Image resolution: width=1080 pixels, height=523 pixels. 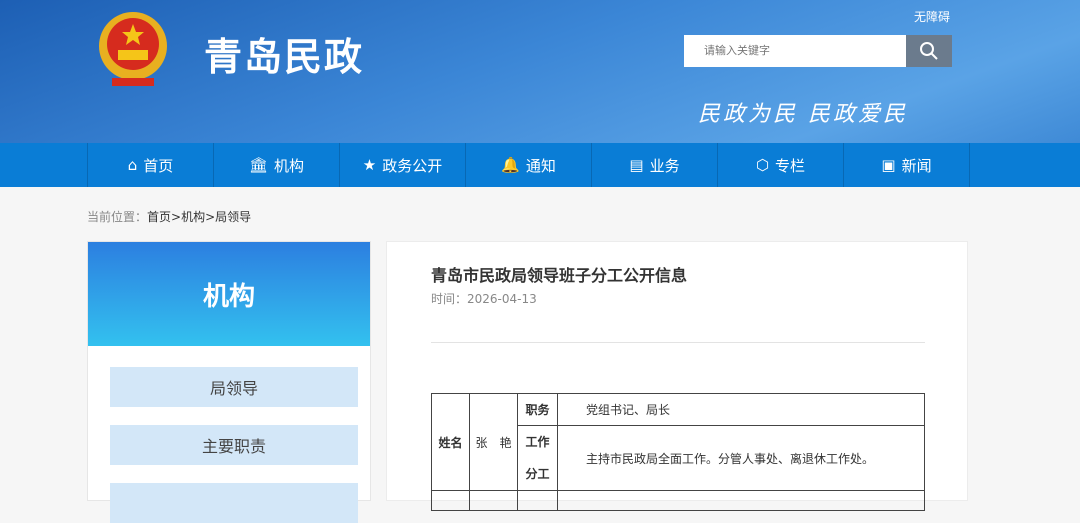 I want to click on search-input, so click(x=795, y=51).